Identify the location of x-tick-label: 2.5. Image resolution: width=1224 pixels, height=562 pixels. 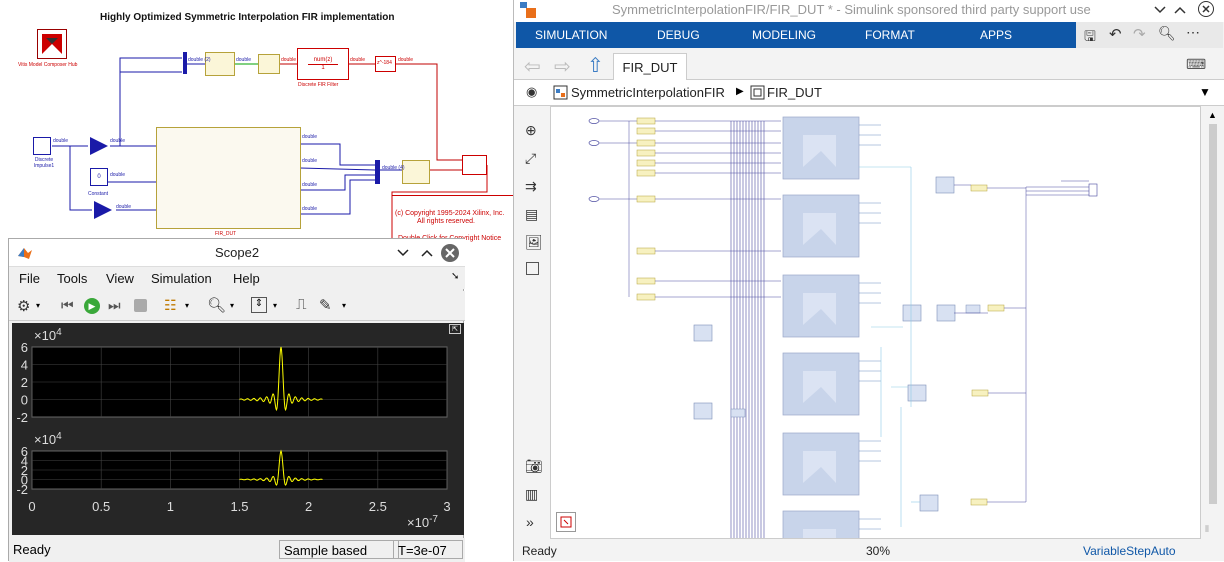
(378, 506).